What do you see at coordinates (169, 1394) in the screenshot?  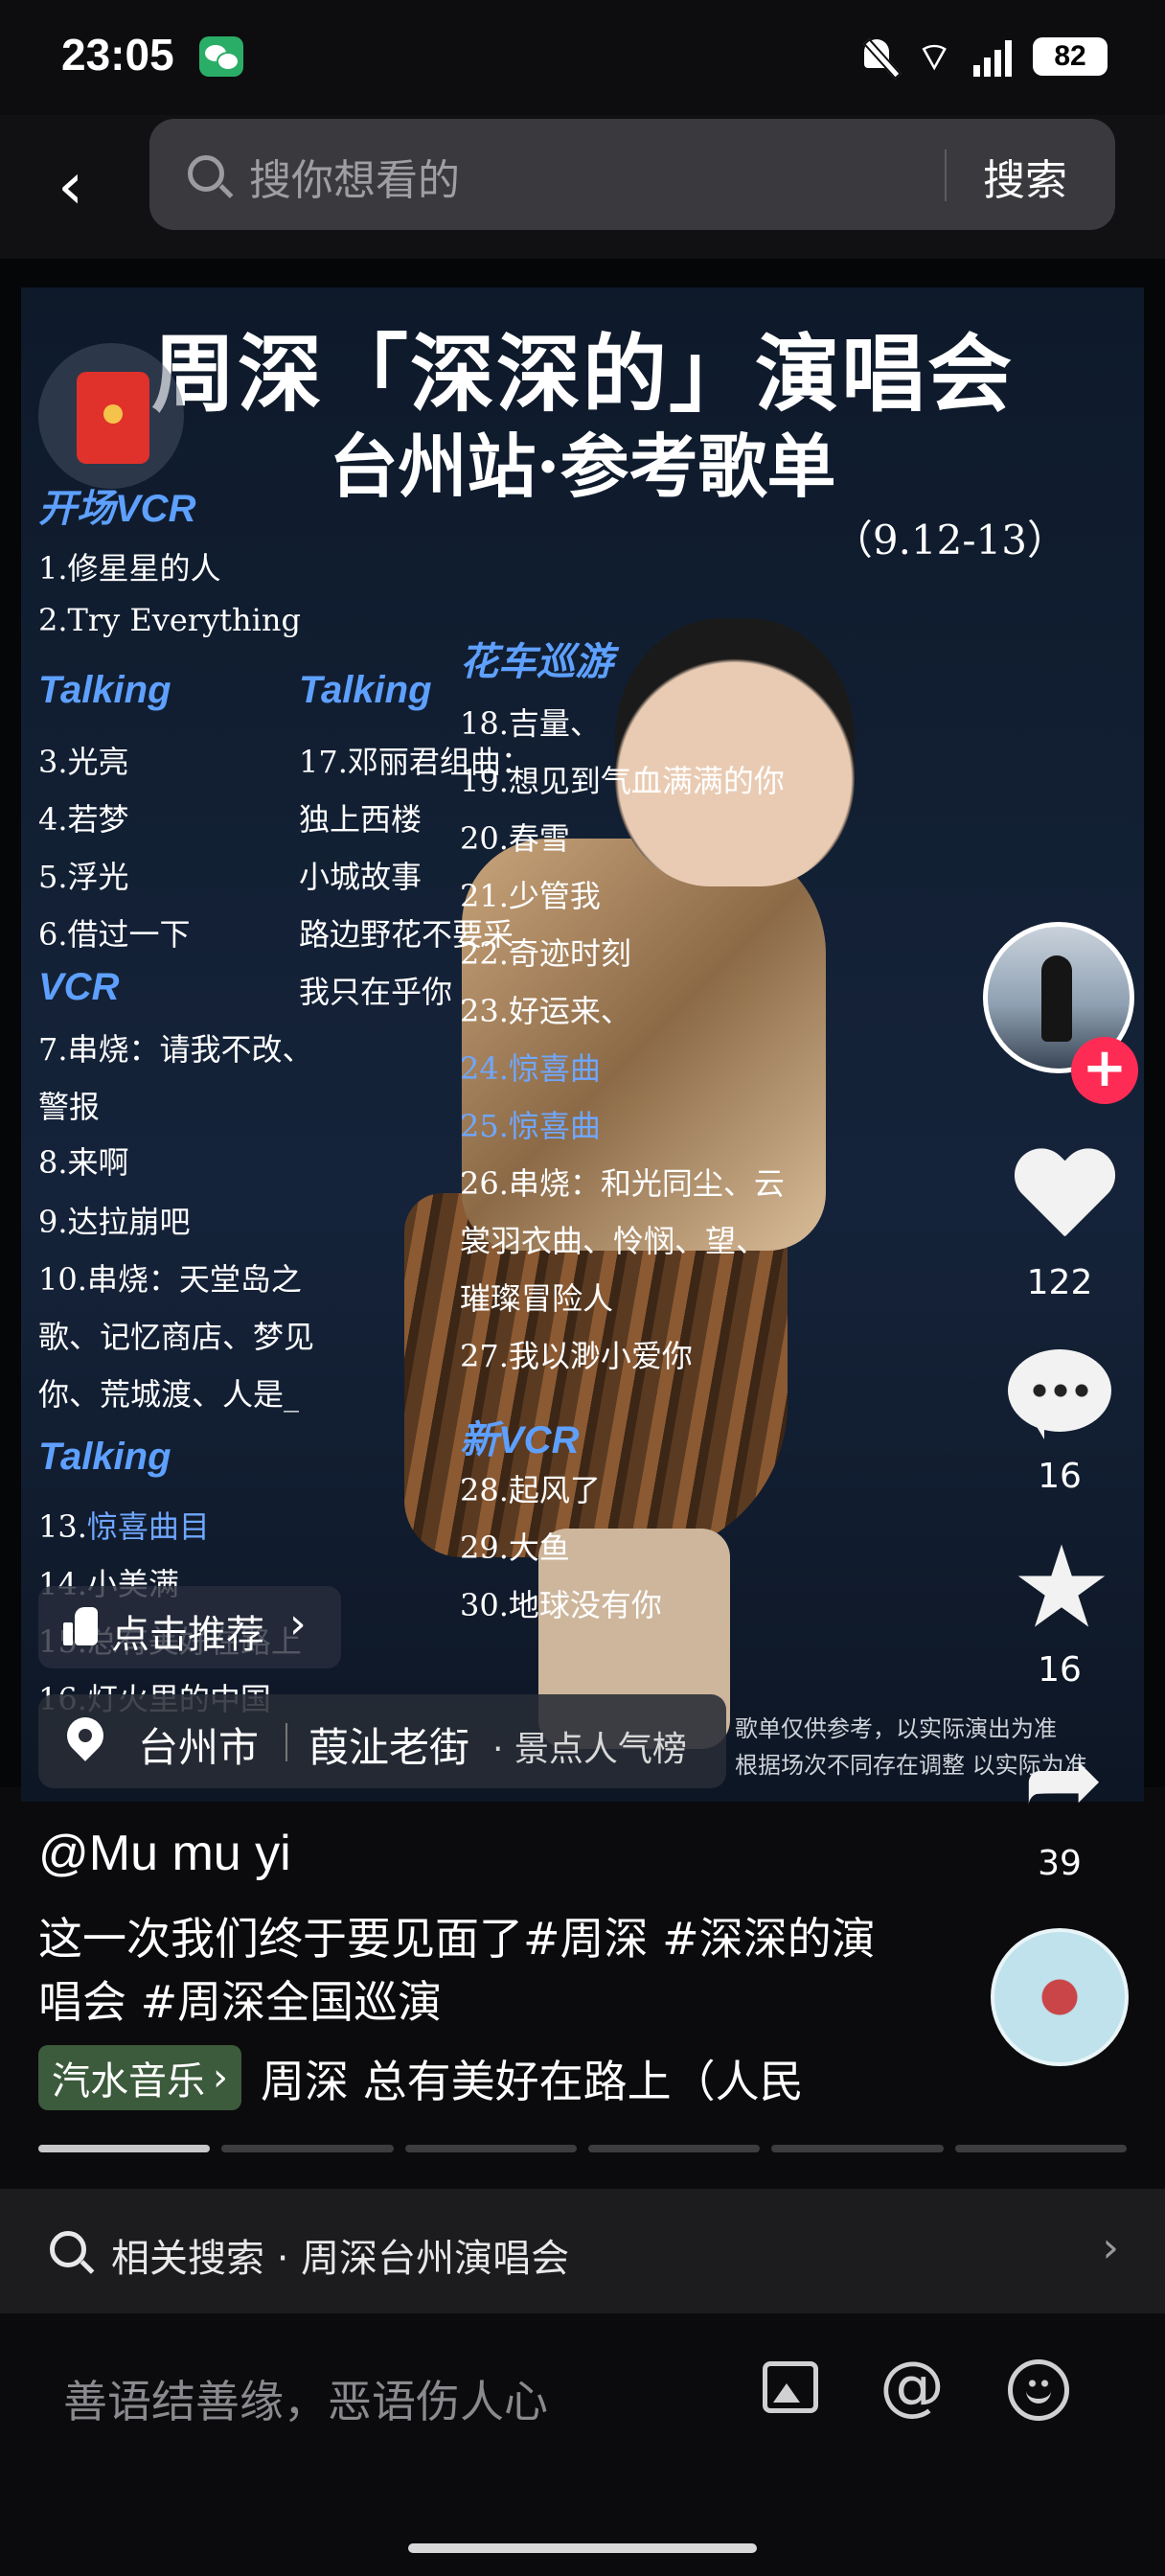 I see `setlist-song: 你、荒城渡、人是_` at bounding box center [169, 1394].